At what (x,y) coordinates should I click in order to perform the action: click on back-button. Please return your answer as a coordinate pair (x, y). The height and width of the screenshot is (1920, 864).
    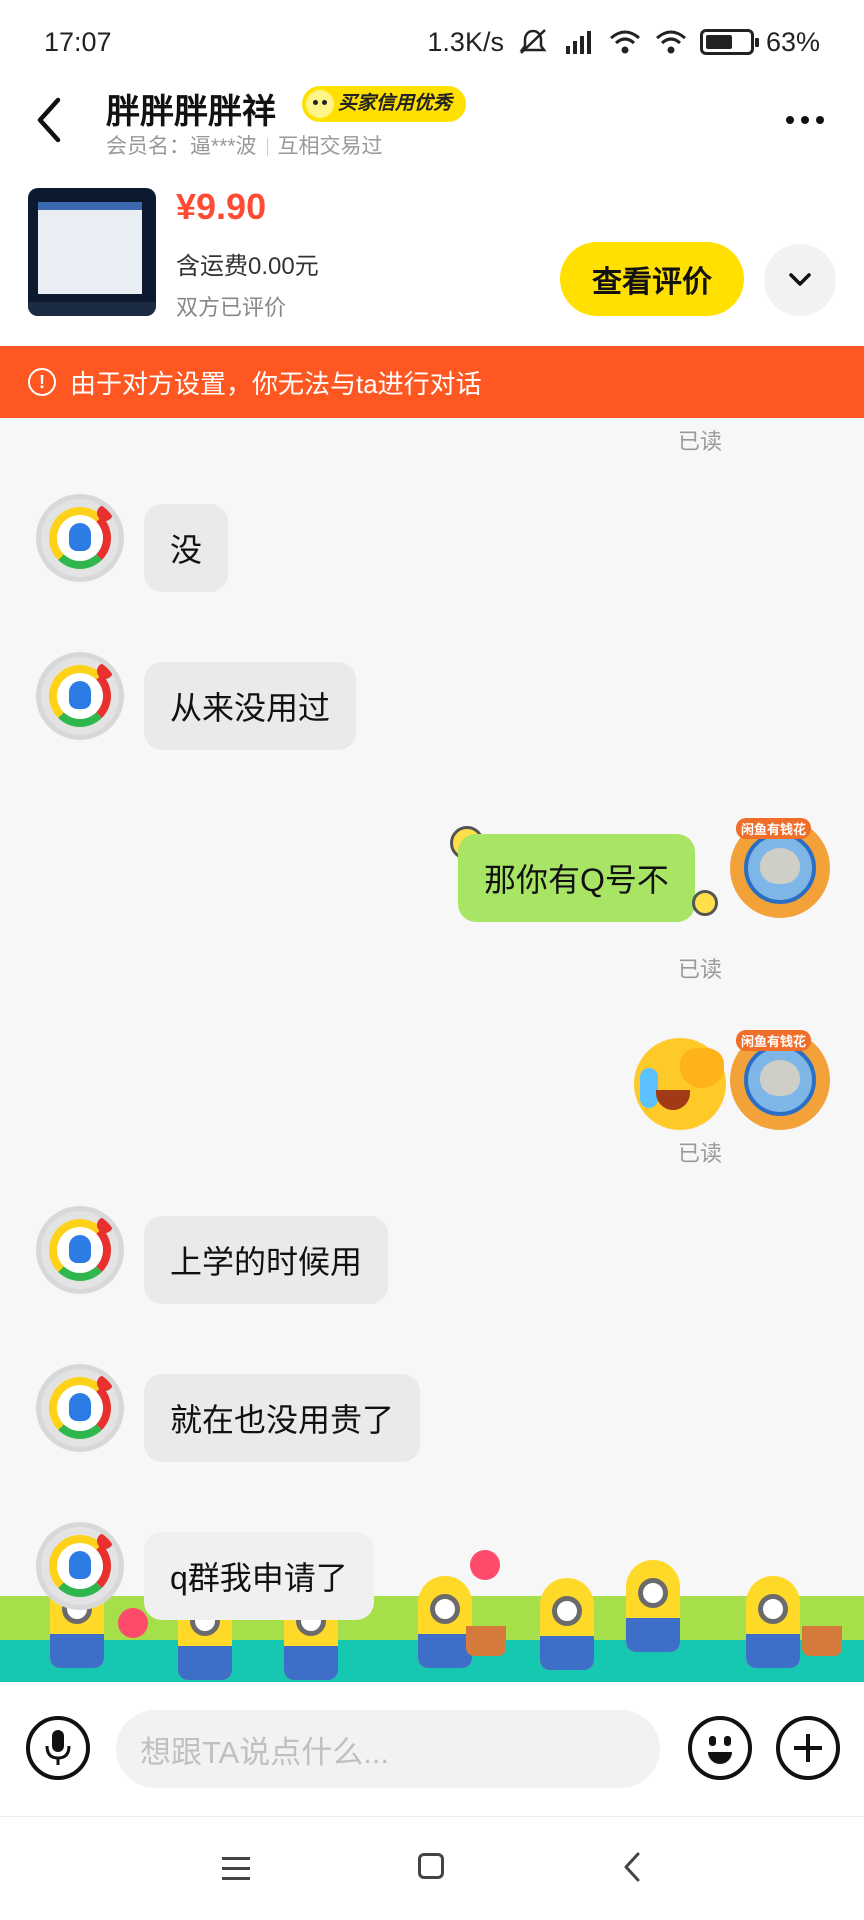
    Looking at the image, I should click on (54, 120).